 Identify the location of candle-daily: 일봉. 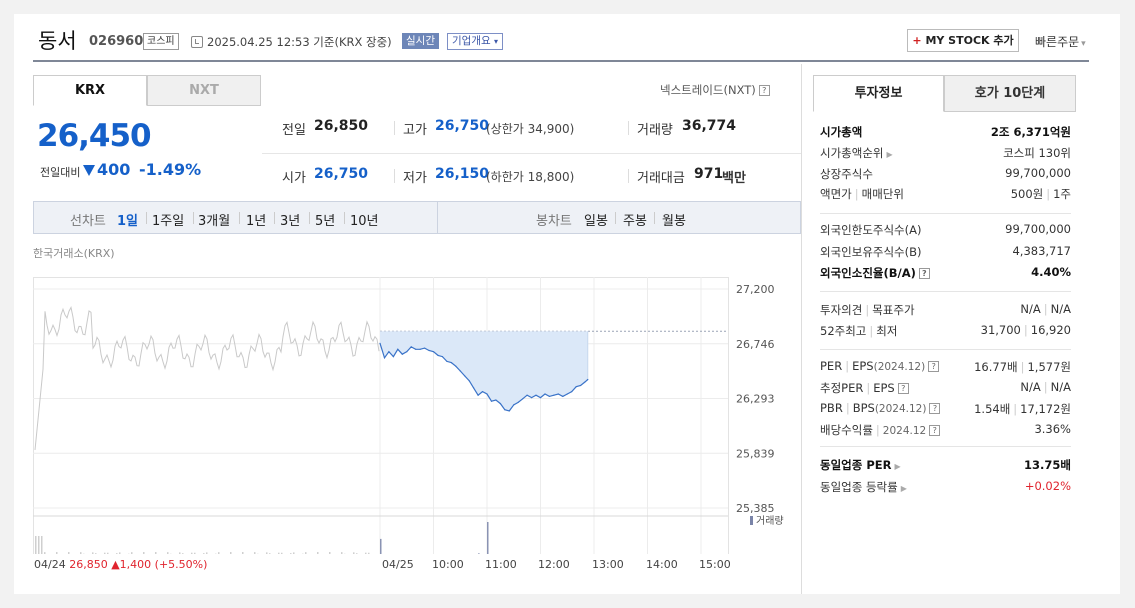
(596, 219).